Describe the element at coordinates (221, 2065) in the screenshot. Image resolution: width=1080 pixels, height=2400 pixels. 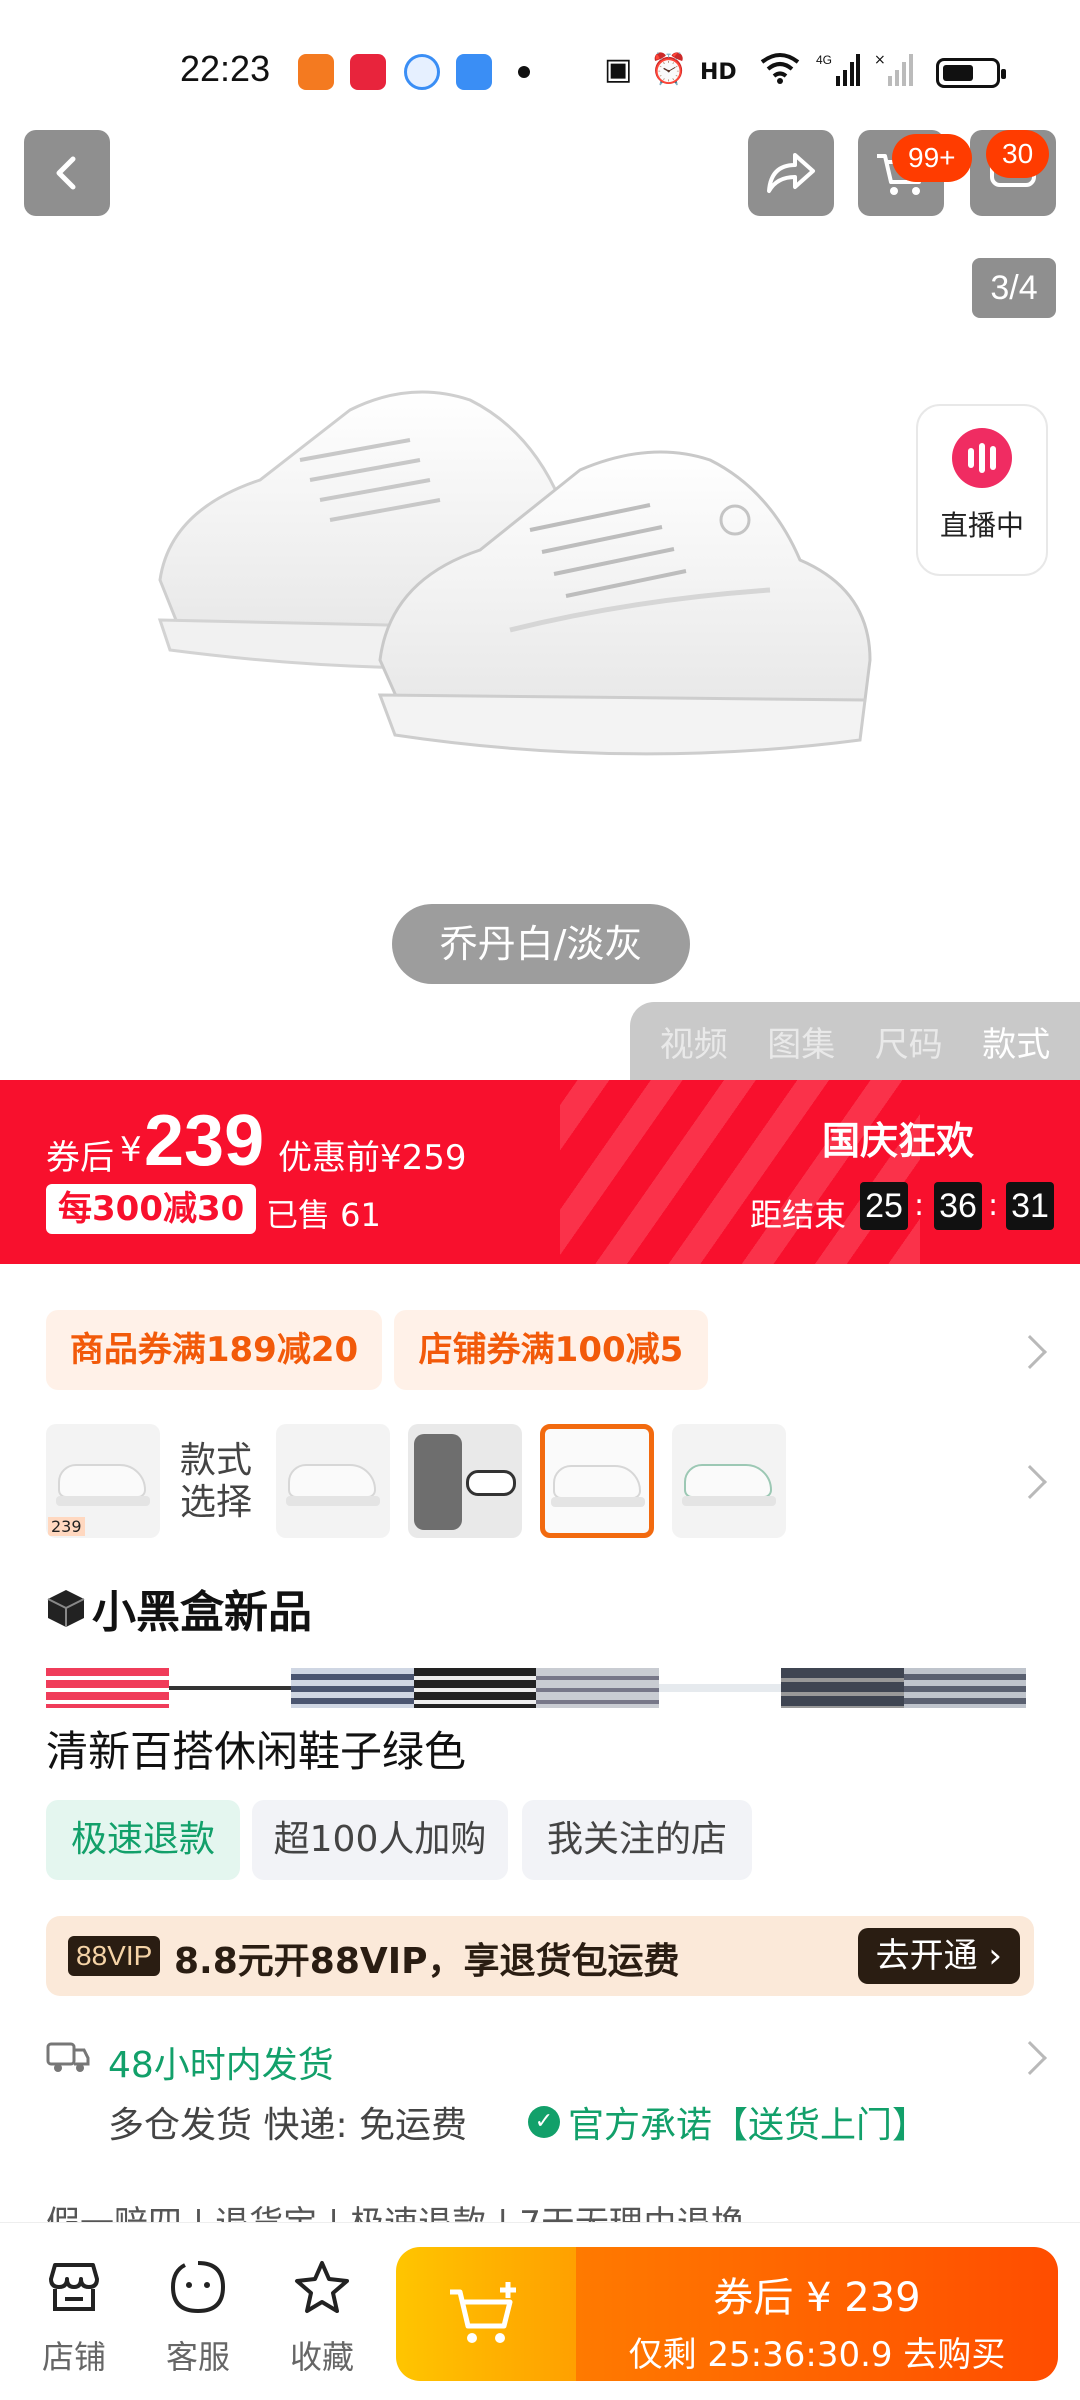
I see `shipping-time: 48小时内发货` at that location.